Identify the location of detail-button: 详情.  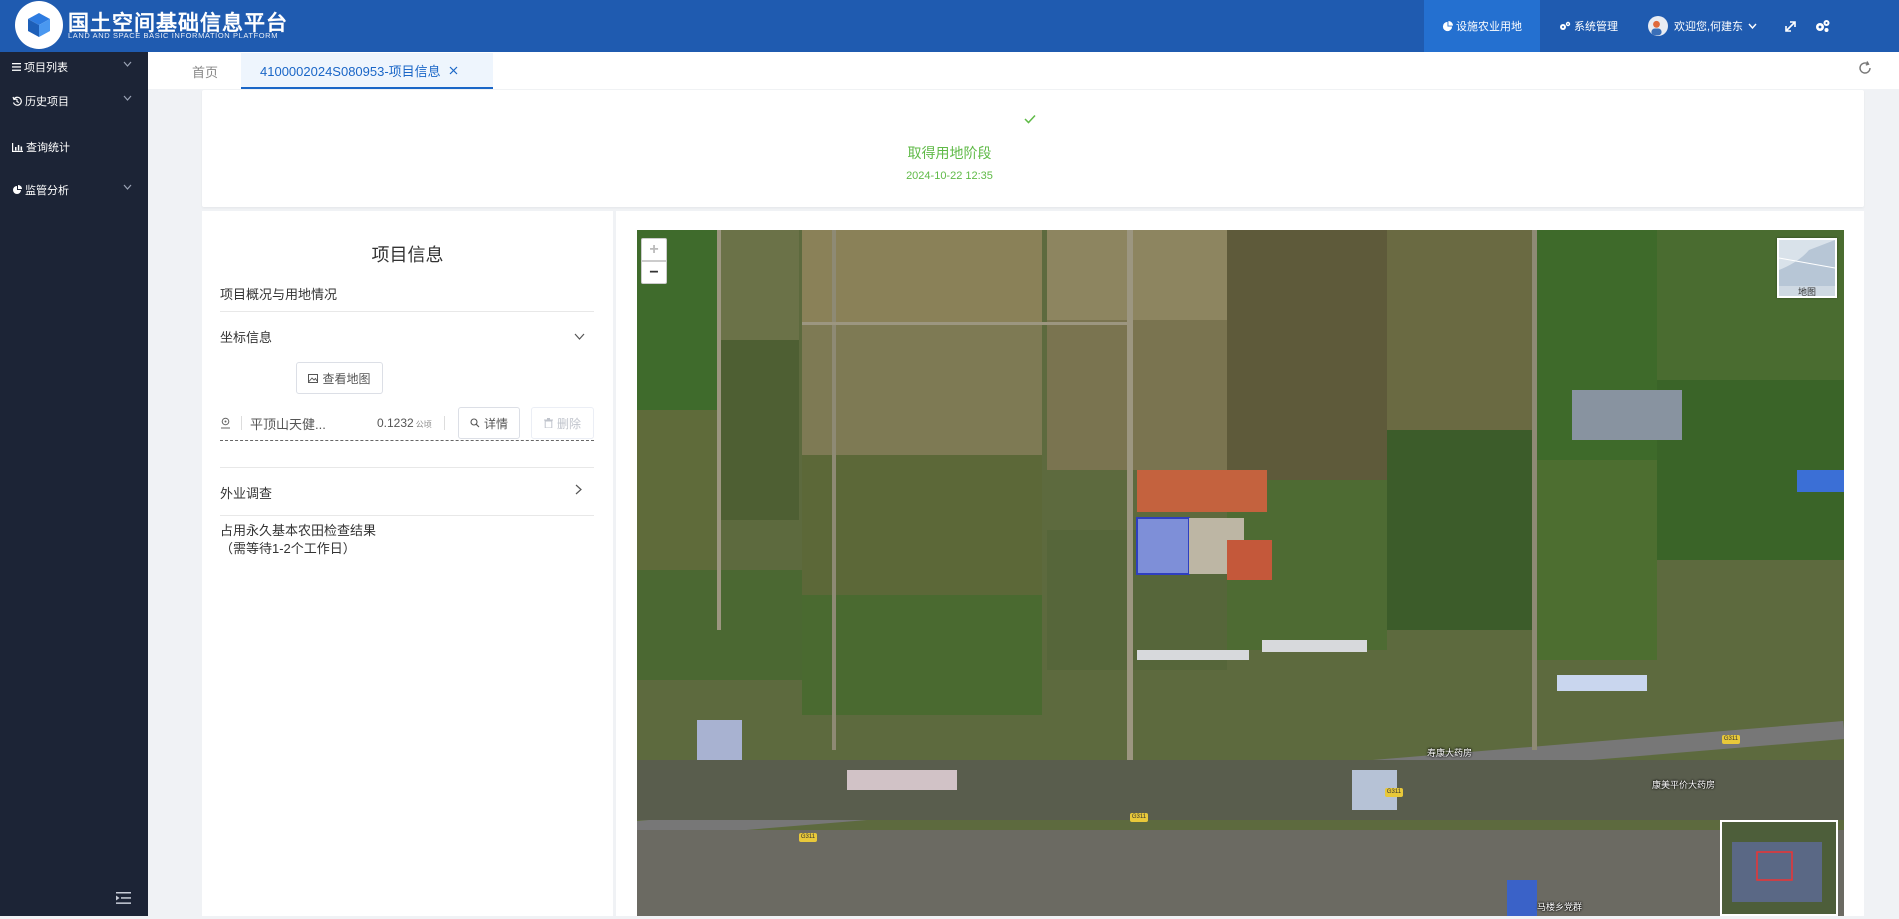
(489, 423).